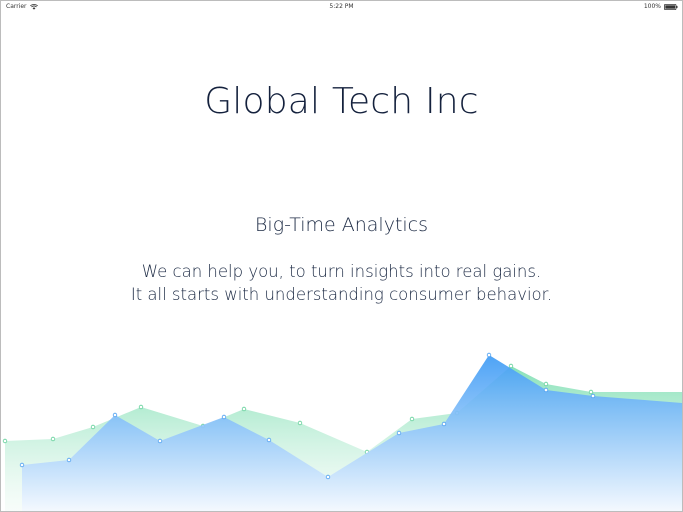 The image size is (683, 512). Describe the element at coordinates (652, 6) in the screenshot. I see `battery-percent: 100%` at that location.